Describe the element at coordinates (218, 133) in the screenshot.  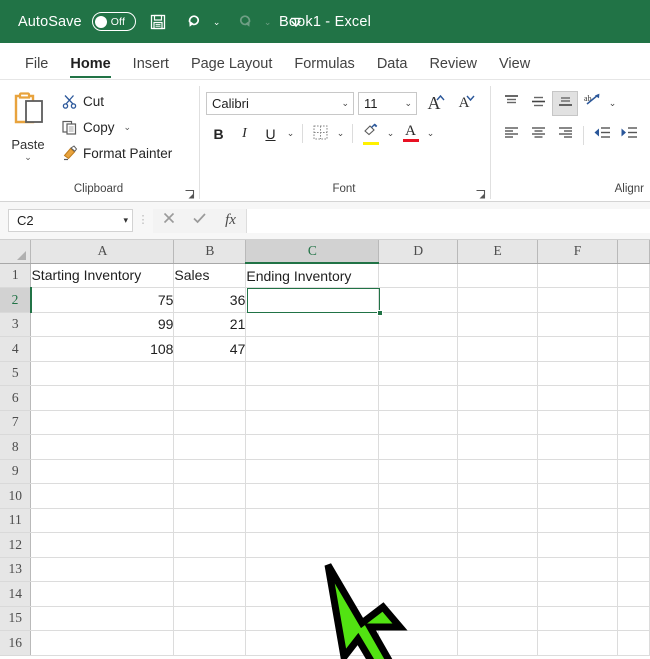
I see `bold-button: B` at that location.